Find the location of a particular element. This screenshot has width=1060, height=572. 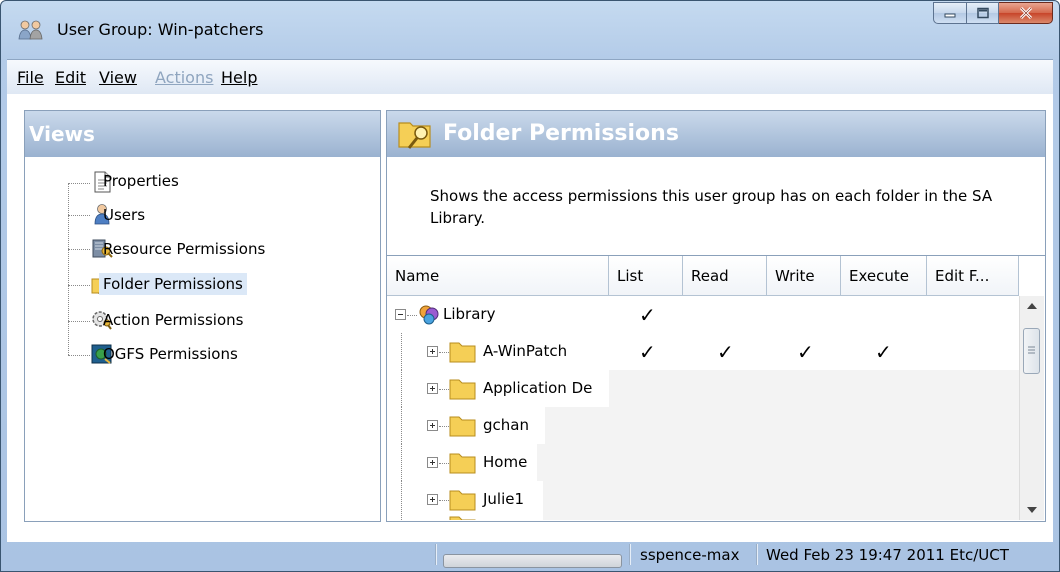

title-bar: User Group: Win-patchers is located at coordinates (530, 30).